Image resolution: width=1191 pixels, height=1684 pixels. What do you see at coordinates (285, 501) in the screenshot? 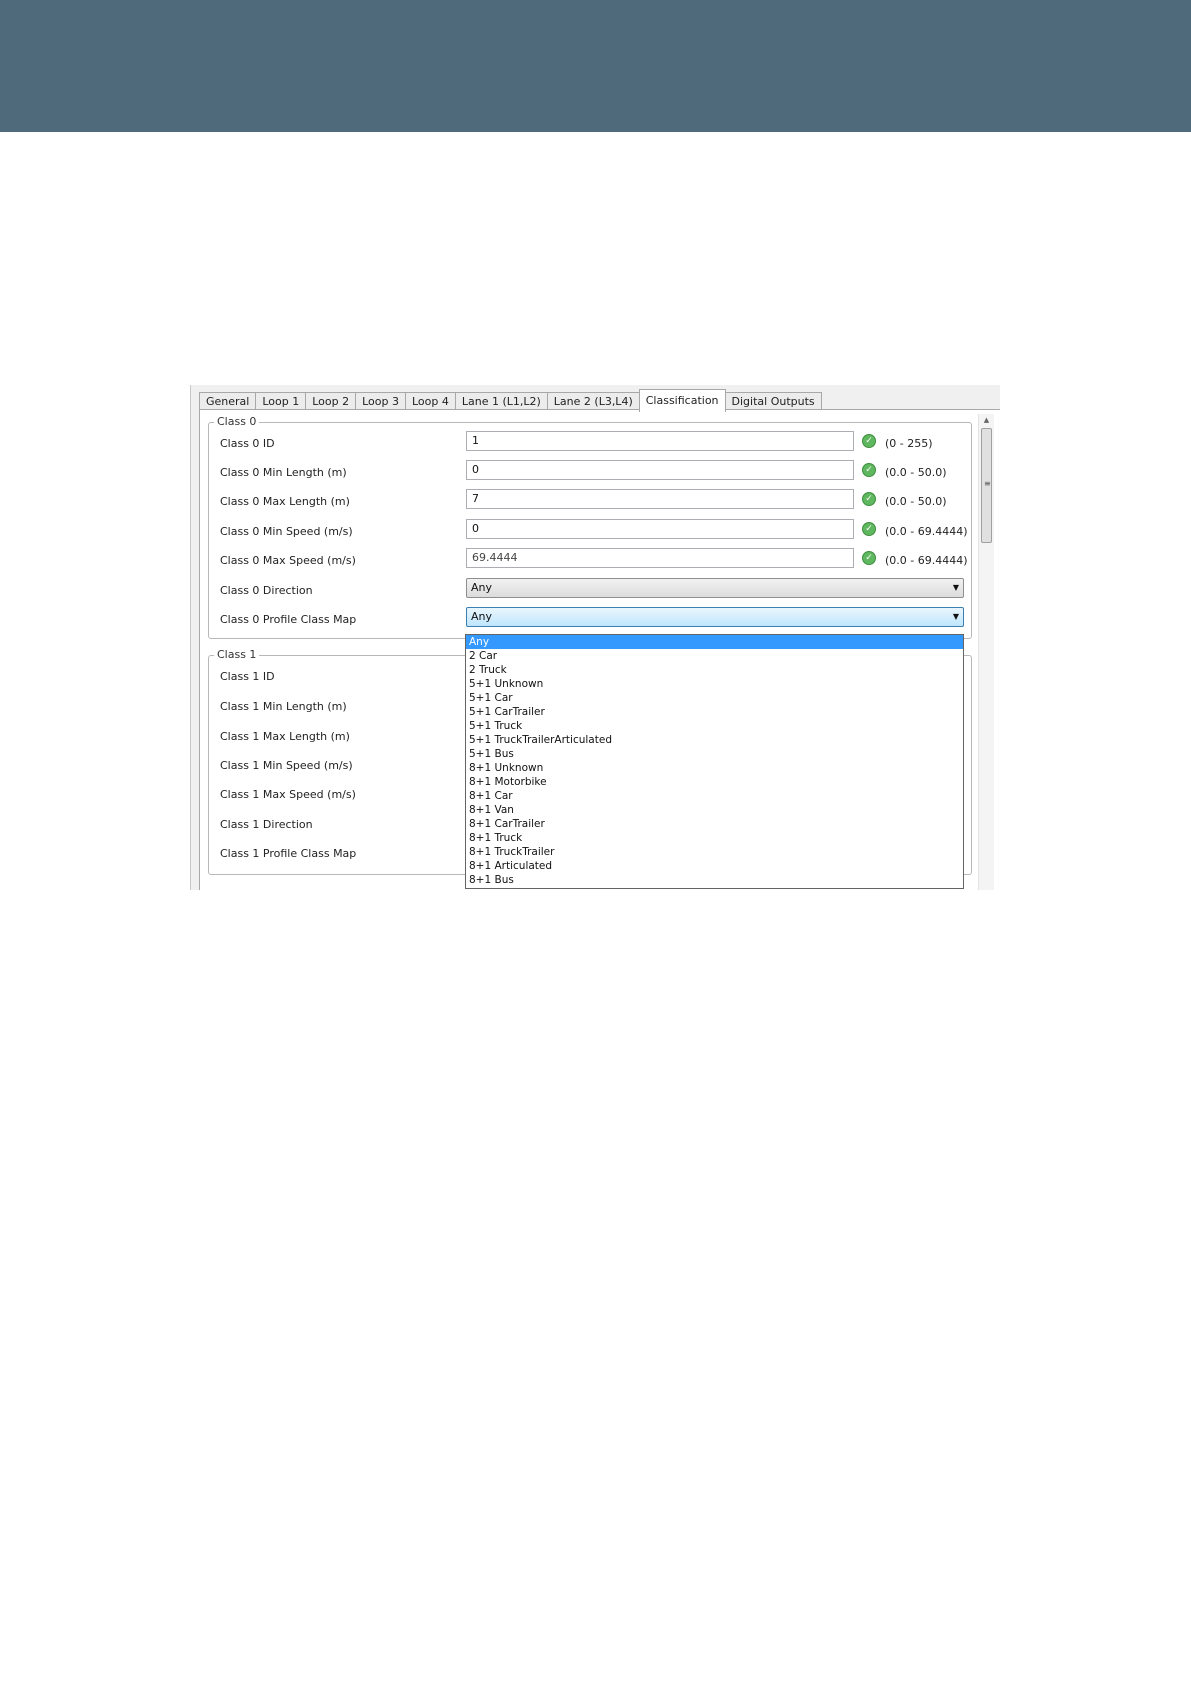
I see `class-0-max-length-label: Class 0 Max Length (m)` at bounding box center [285, 501].